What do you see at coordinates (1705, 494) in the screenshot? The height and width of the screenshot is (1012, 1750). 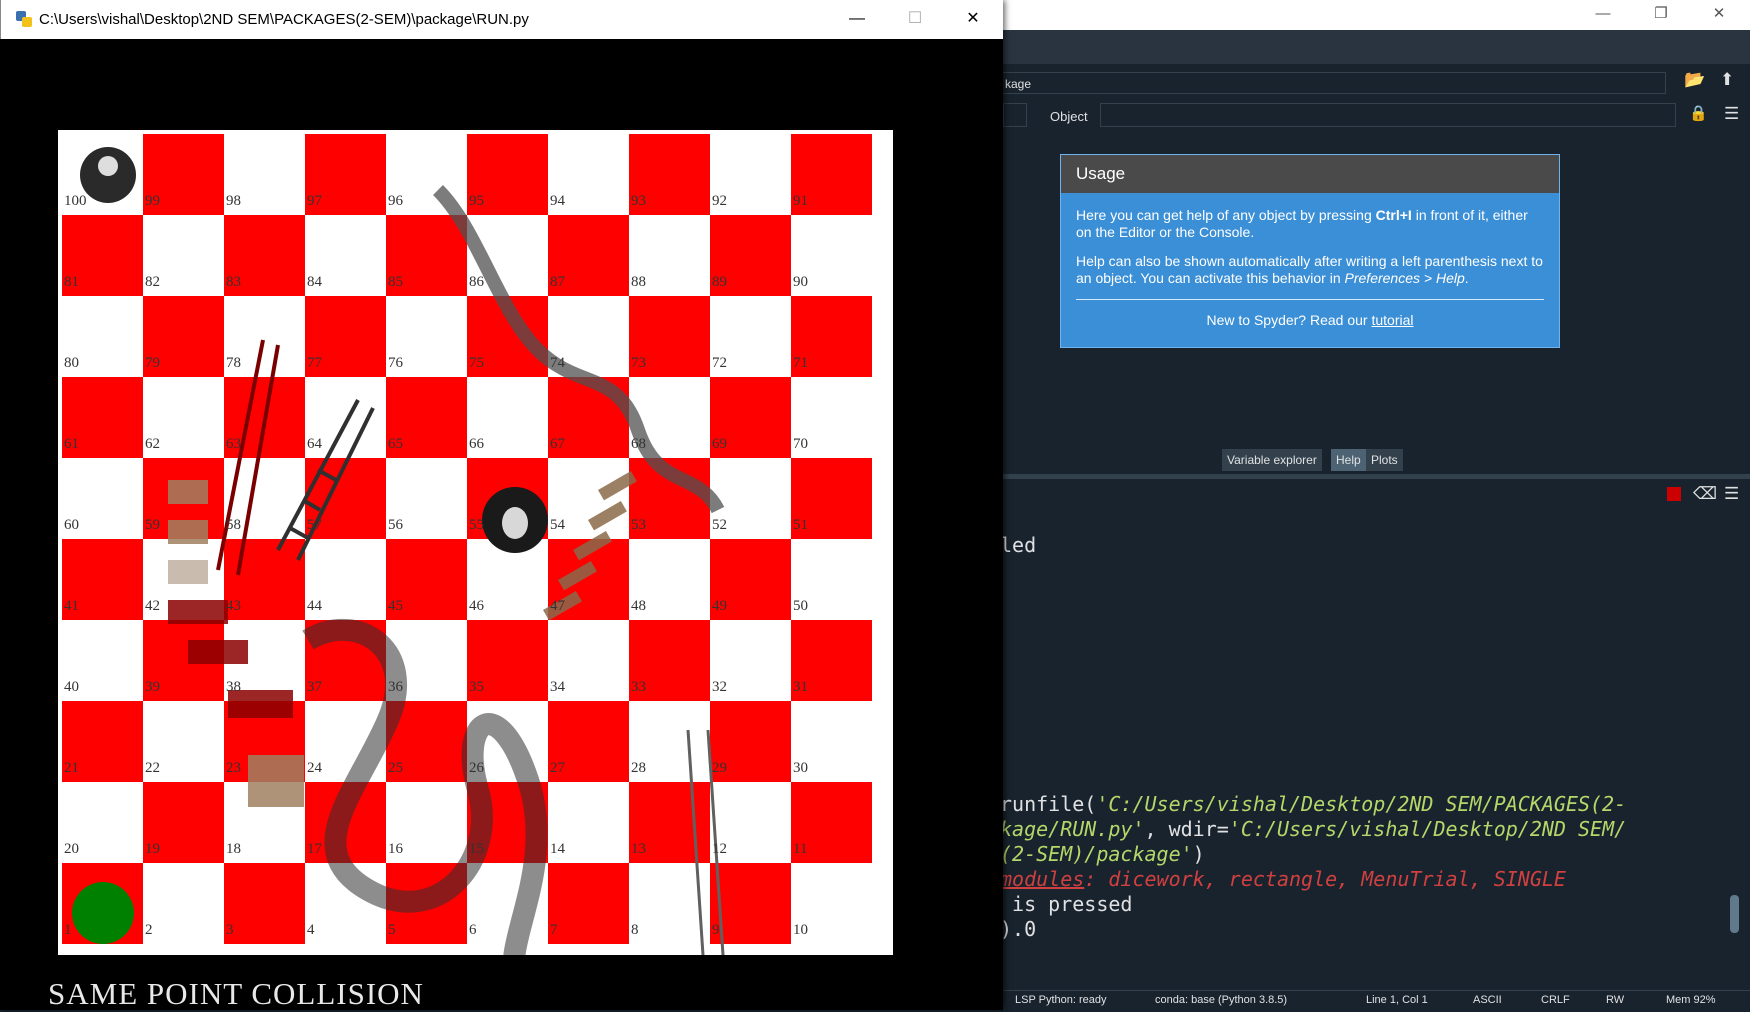 I see `eraser-icon: ⌫` at bounding box center [1705, 494].